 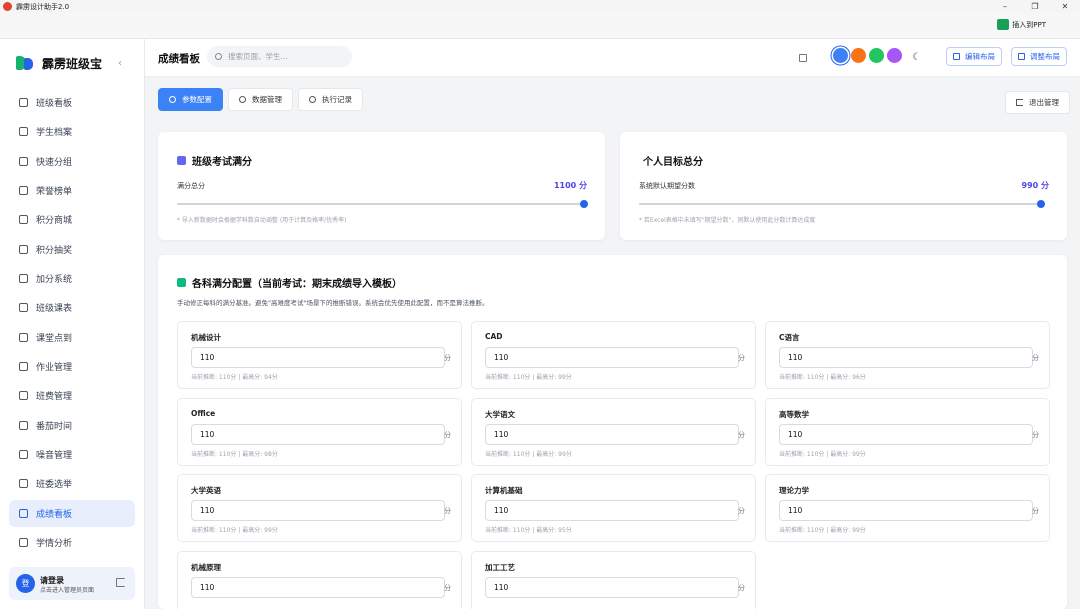 I want to click on theme-color-picker, so click(x=867, y=55).